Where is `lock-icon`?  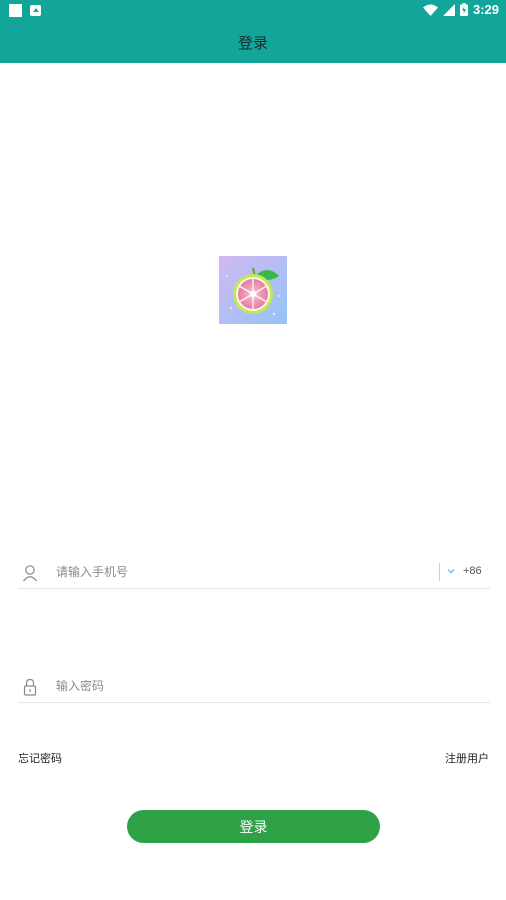 lock-icon is located at coordinates (30, 687).